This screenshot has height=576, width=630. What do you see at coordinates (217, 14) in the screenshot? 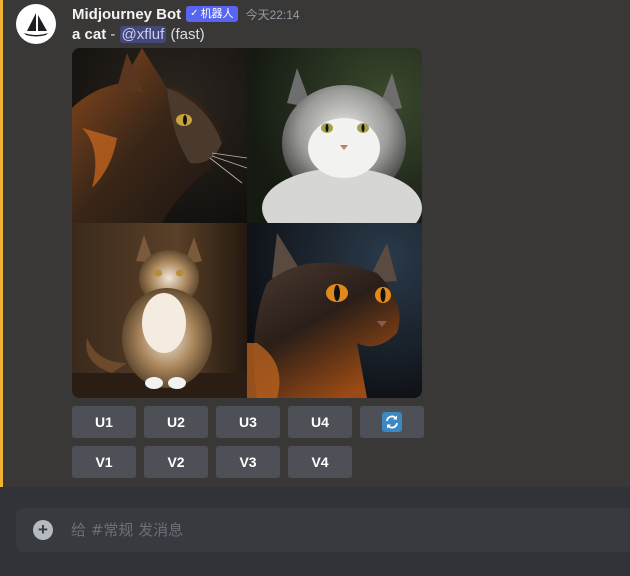
I see `bot-badge-label: 机器人` at bounding box center [217, 14].